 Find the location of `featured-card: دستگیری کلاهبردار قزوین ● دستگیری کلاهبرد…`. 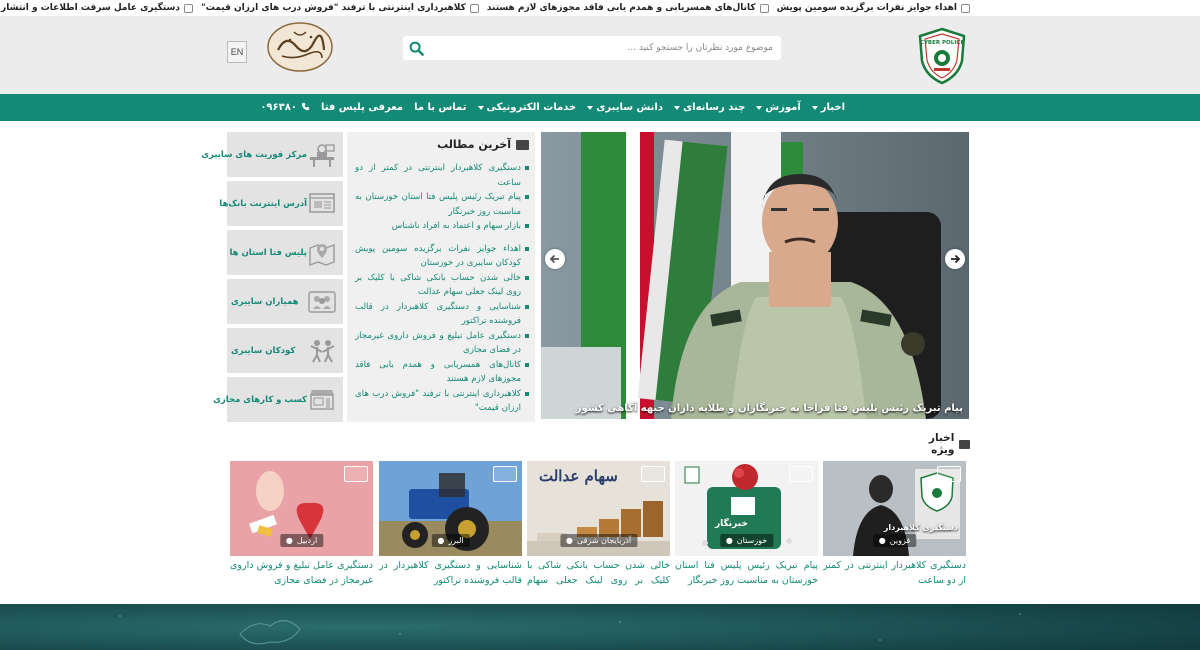

featured-card: دستگیری کلاهبردار قزوین ● دستگیری کلاهبرد… is located at coordinates (894, 525).